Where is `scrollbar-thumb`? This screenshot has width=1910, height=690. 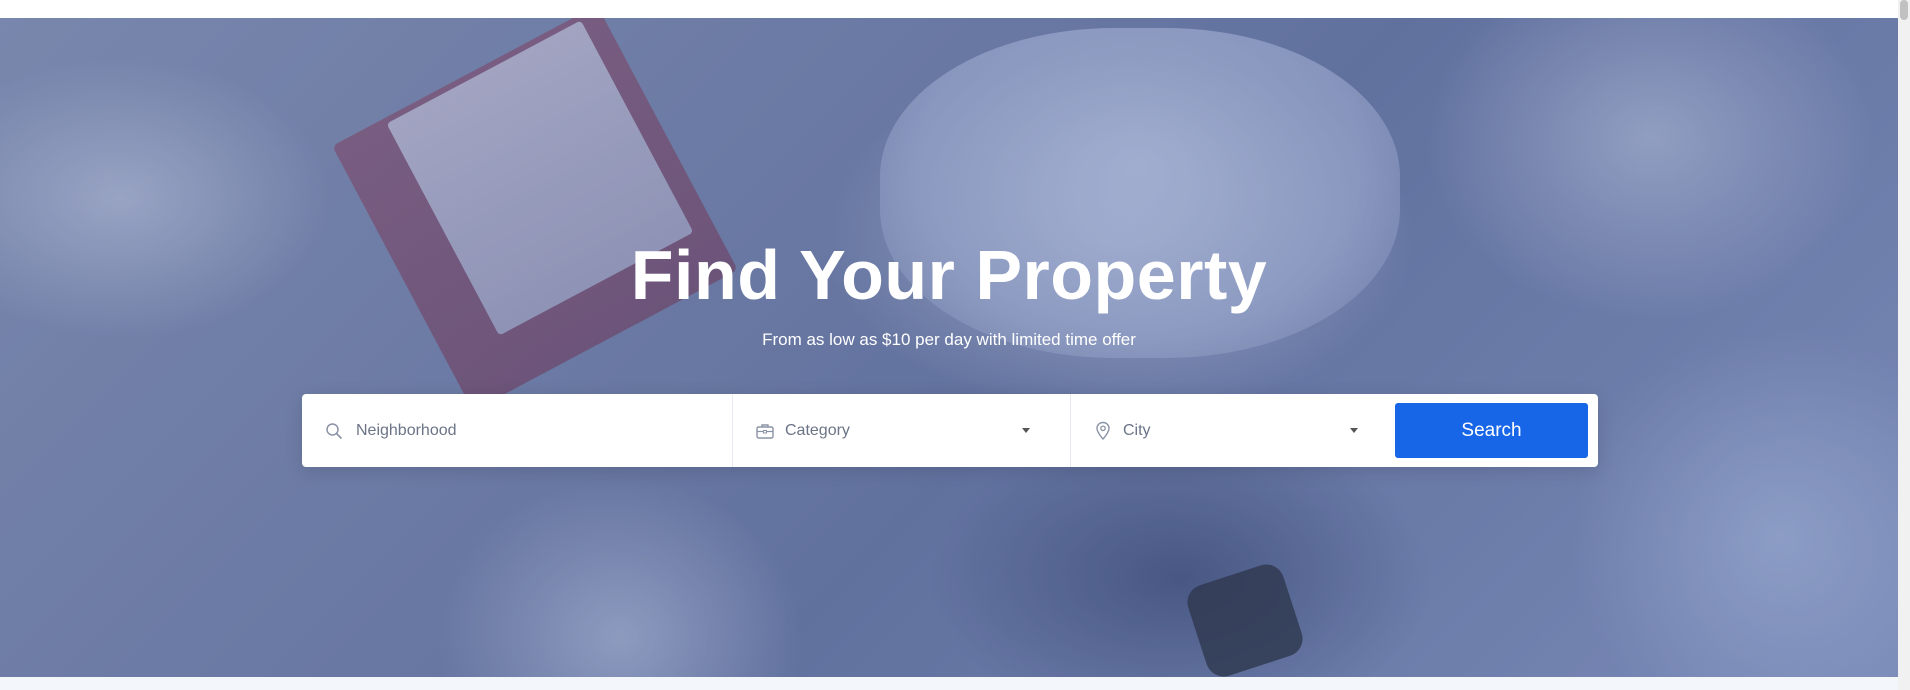
scrollbar-thumb is located at coordinates (1904, 10).